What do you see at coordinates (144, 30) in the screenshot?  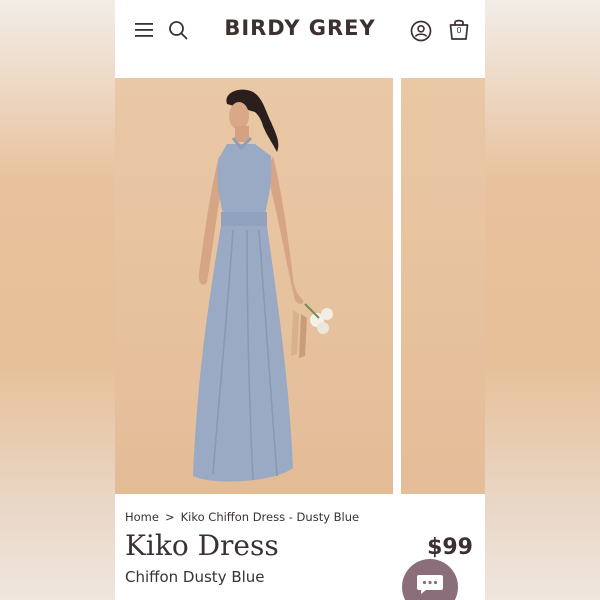 I see `menu-icon` at bounding box center [144, 30].